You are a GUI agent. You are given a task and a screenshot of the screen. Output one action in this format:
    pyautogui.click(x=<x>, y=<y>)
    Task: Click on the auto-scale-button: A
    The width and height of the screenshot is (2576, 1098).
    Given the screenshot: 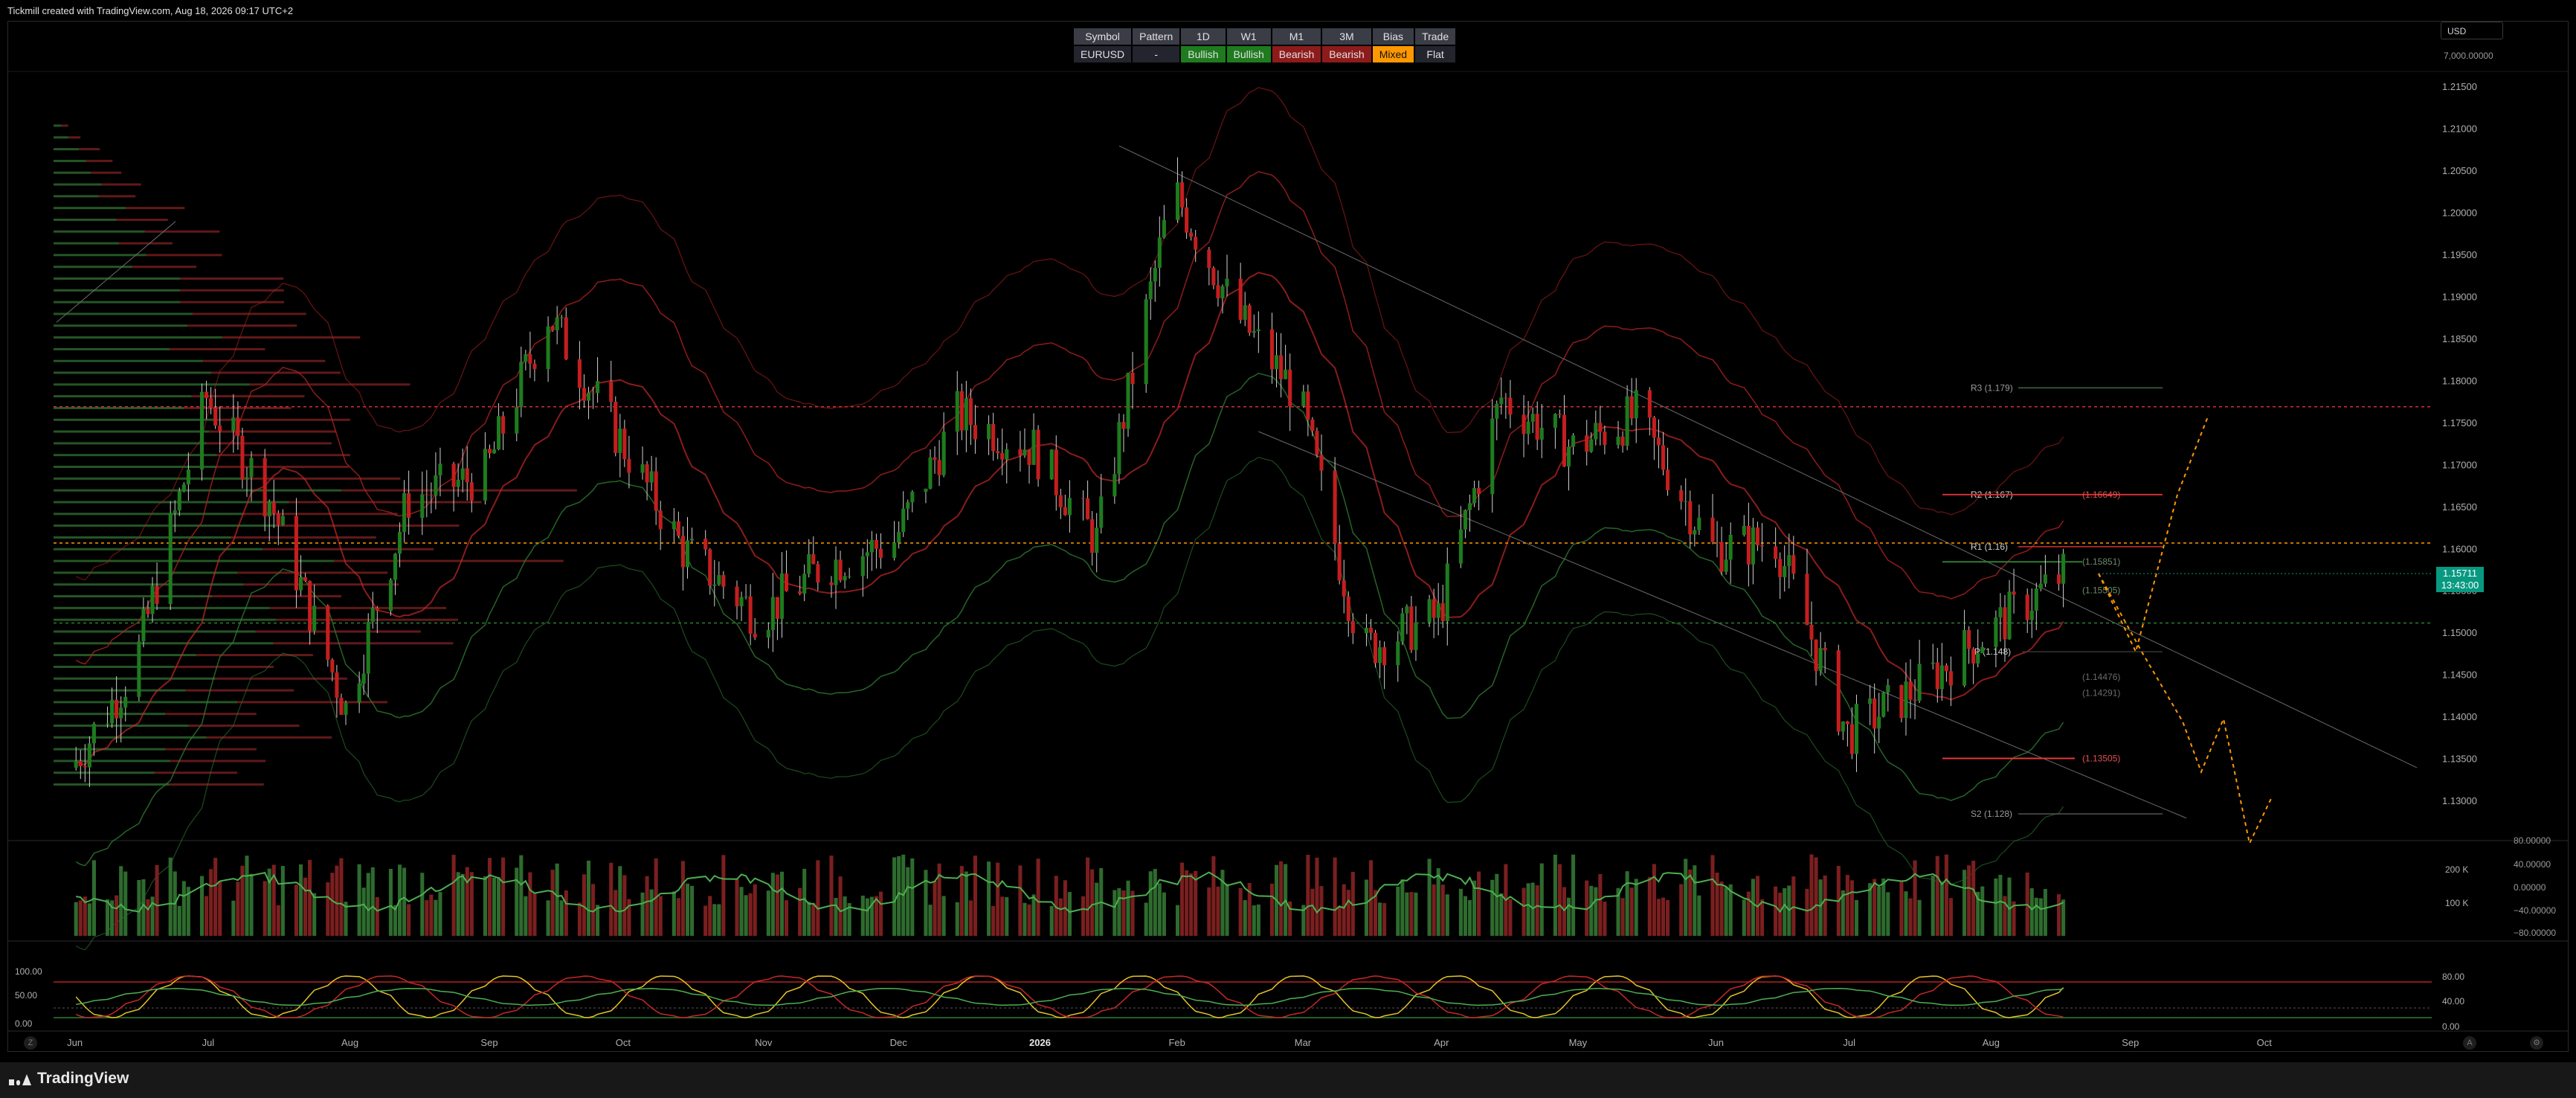 What is the action you would take?
    pyautogui.click(x=2469, y=1043)
    